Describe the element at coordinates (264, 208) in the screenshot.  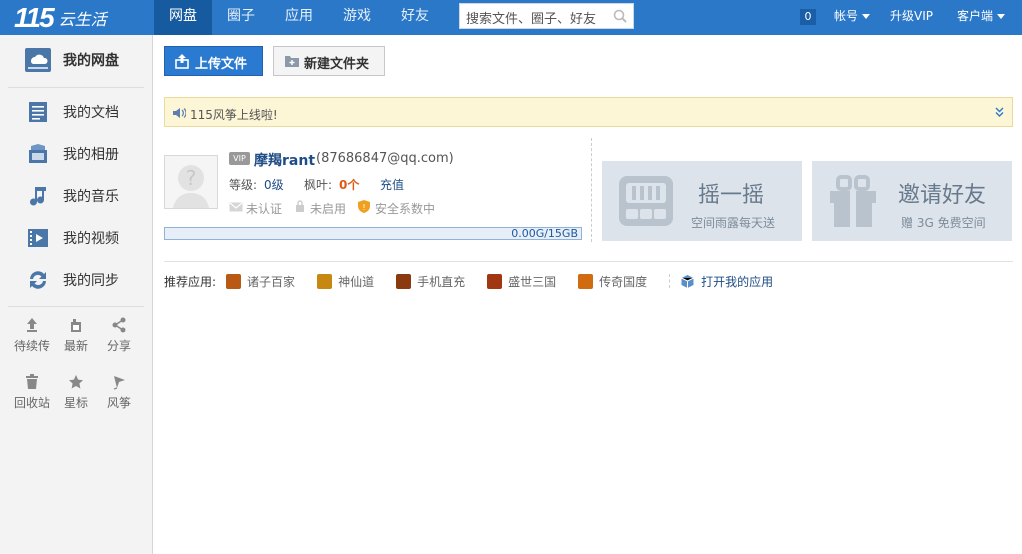
I see `auth-status: 未认证` at that location.